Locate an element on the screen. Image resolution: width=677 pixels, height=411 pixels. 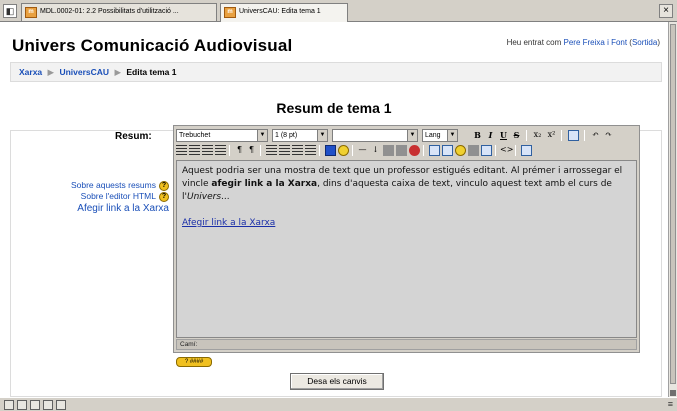
strikethrough-button: S is located at coordinates (516, 135).